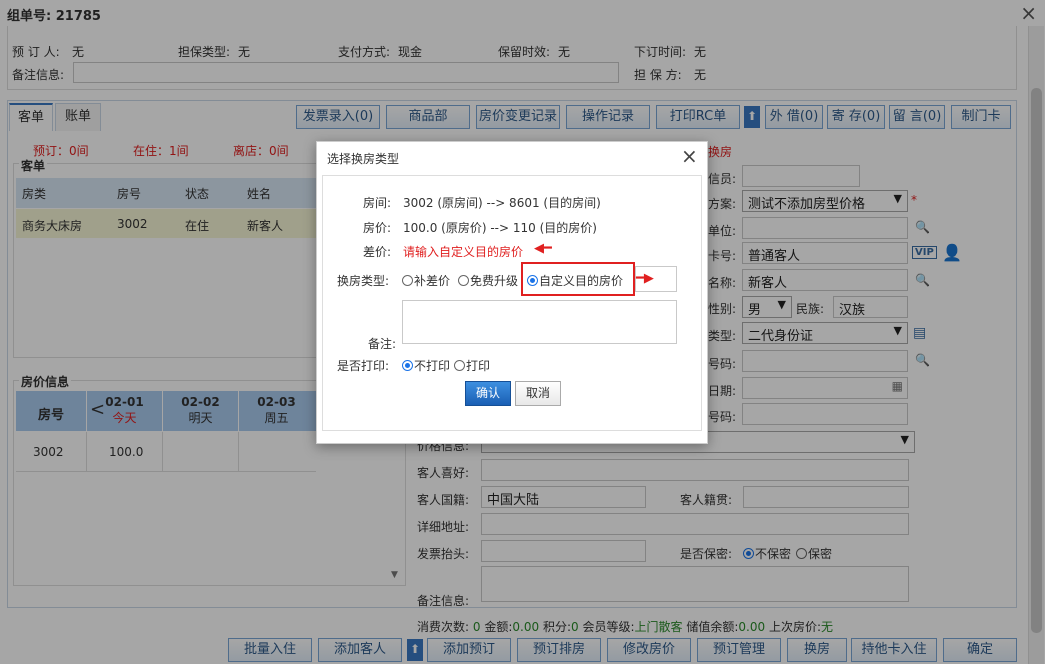  Describe the element at coordinates (539, 322) in the screenshot. I see `dialog-remark-textarea` at that location.